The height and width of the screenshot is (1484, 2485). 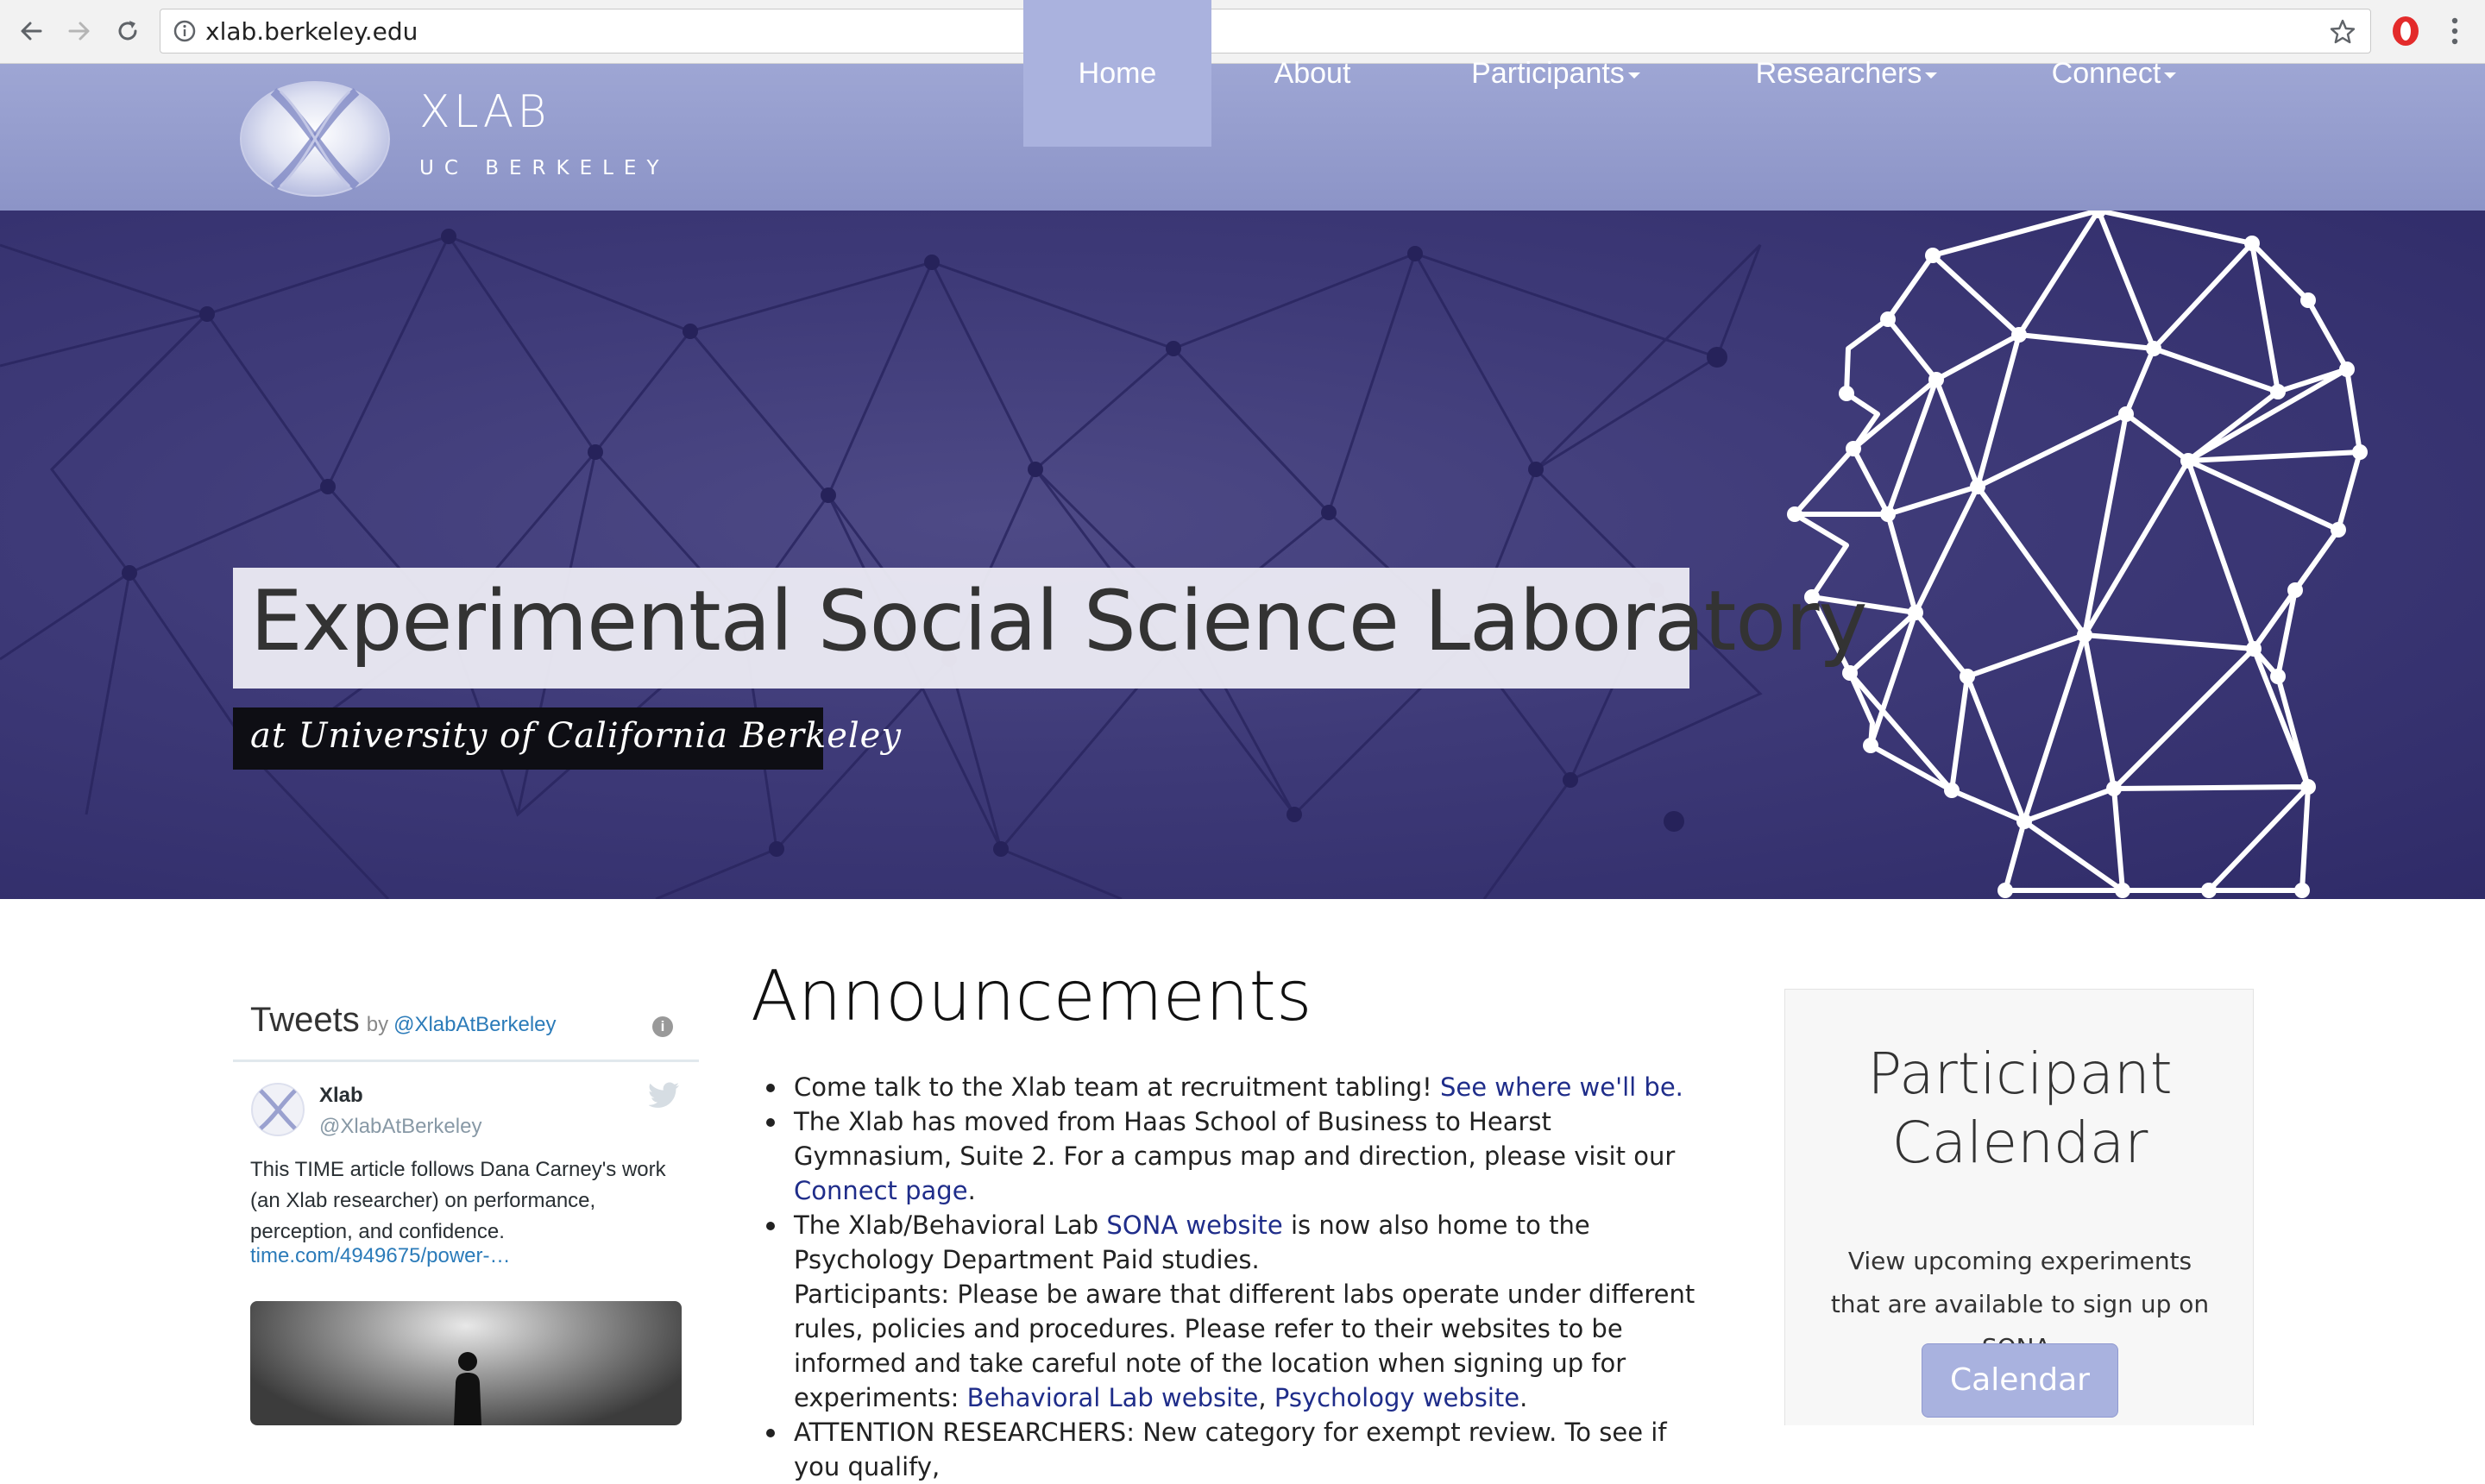 I want to click on calendar-button: Calendar, so click(x=2020, y=1380).